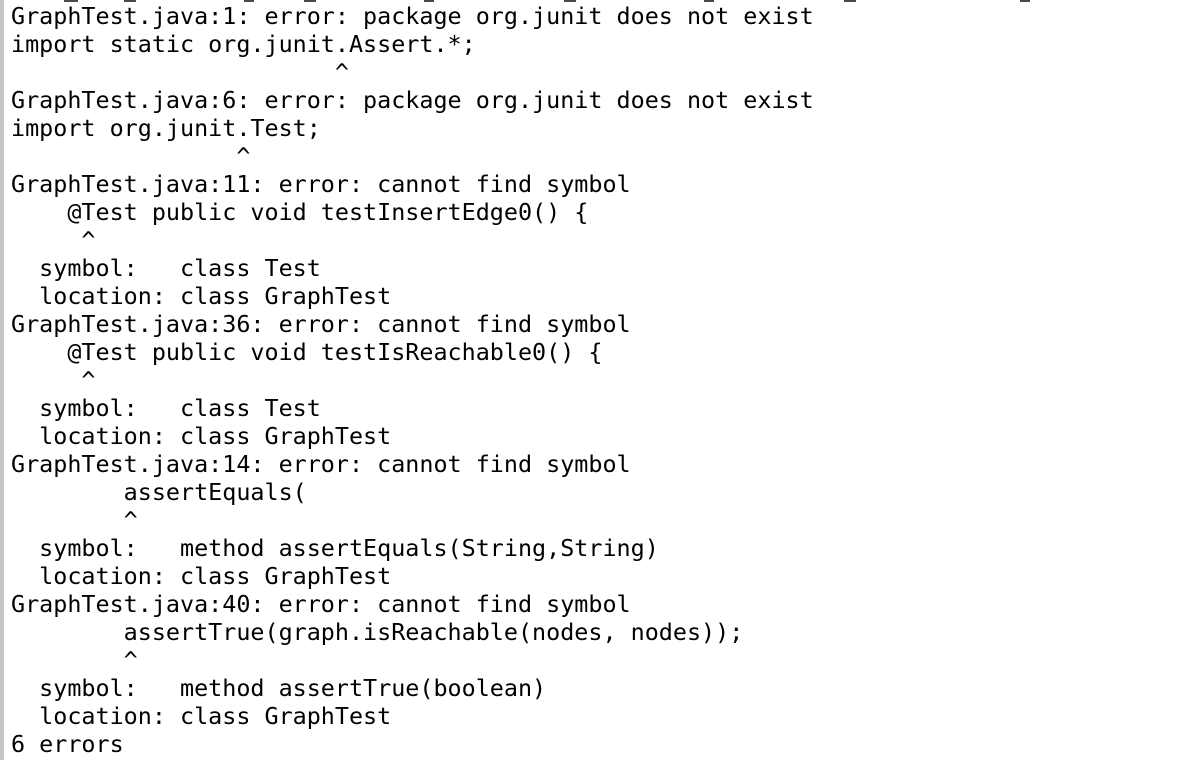  I want to click on source-line: assertEquals(, so click(159, 492).